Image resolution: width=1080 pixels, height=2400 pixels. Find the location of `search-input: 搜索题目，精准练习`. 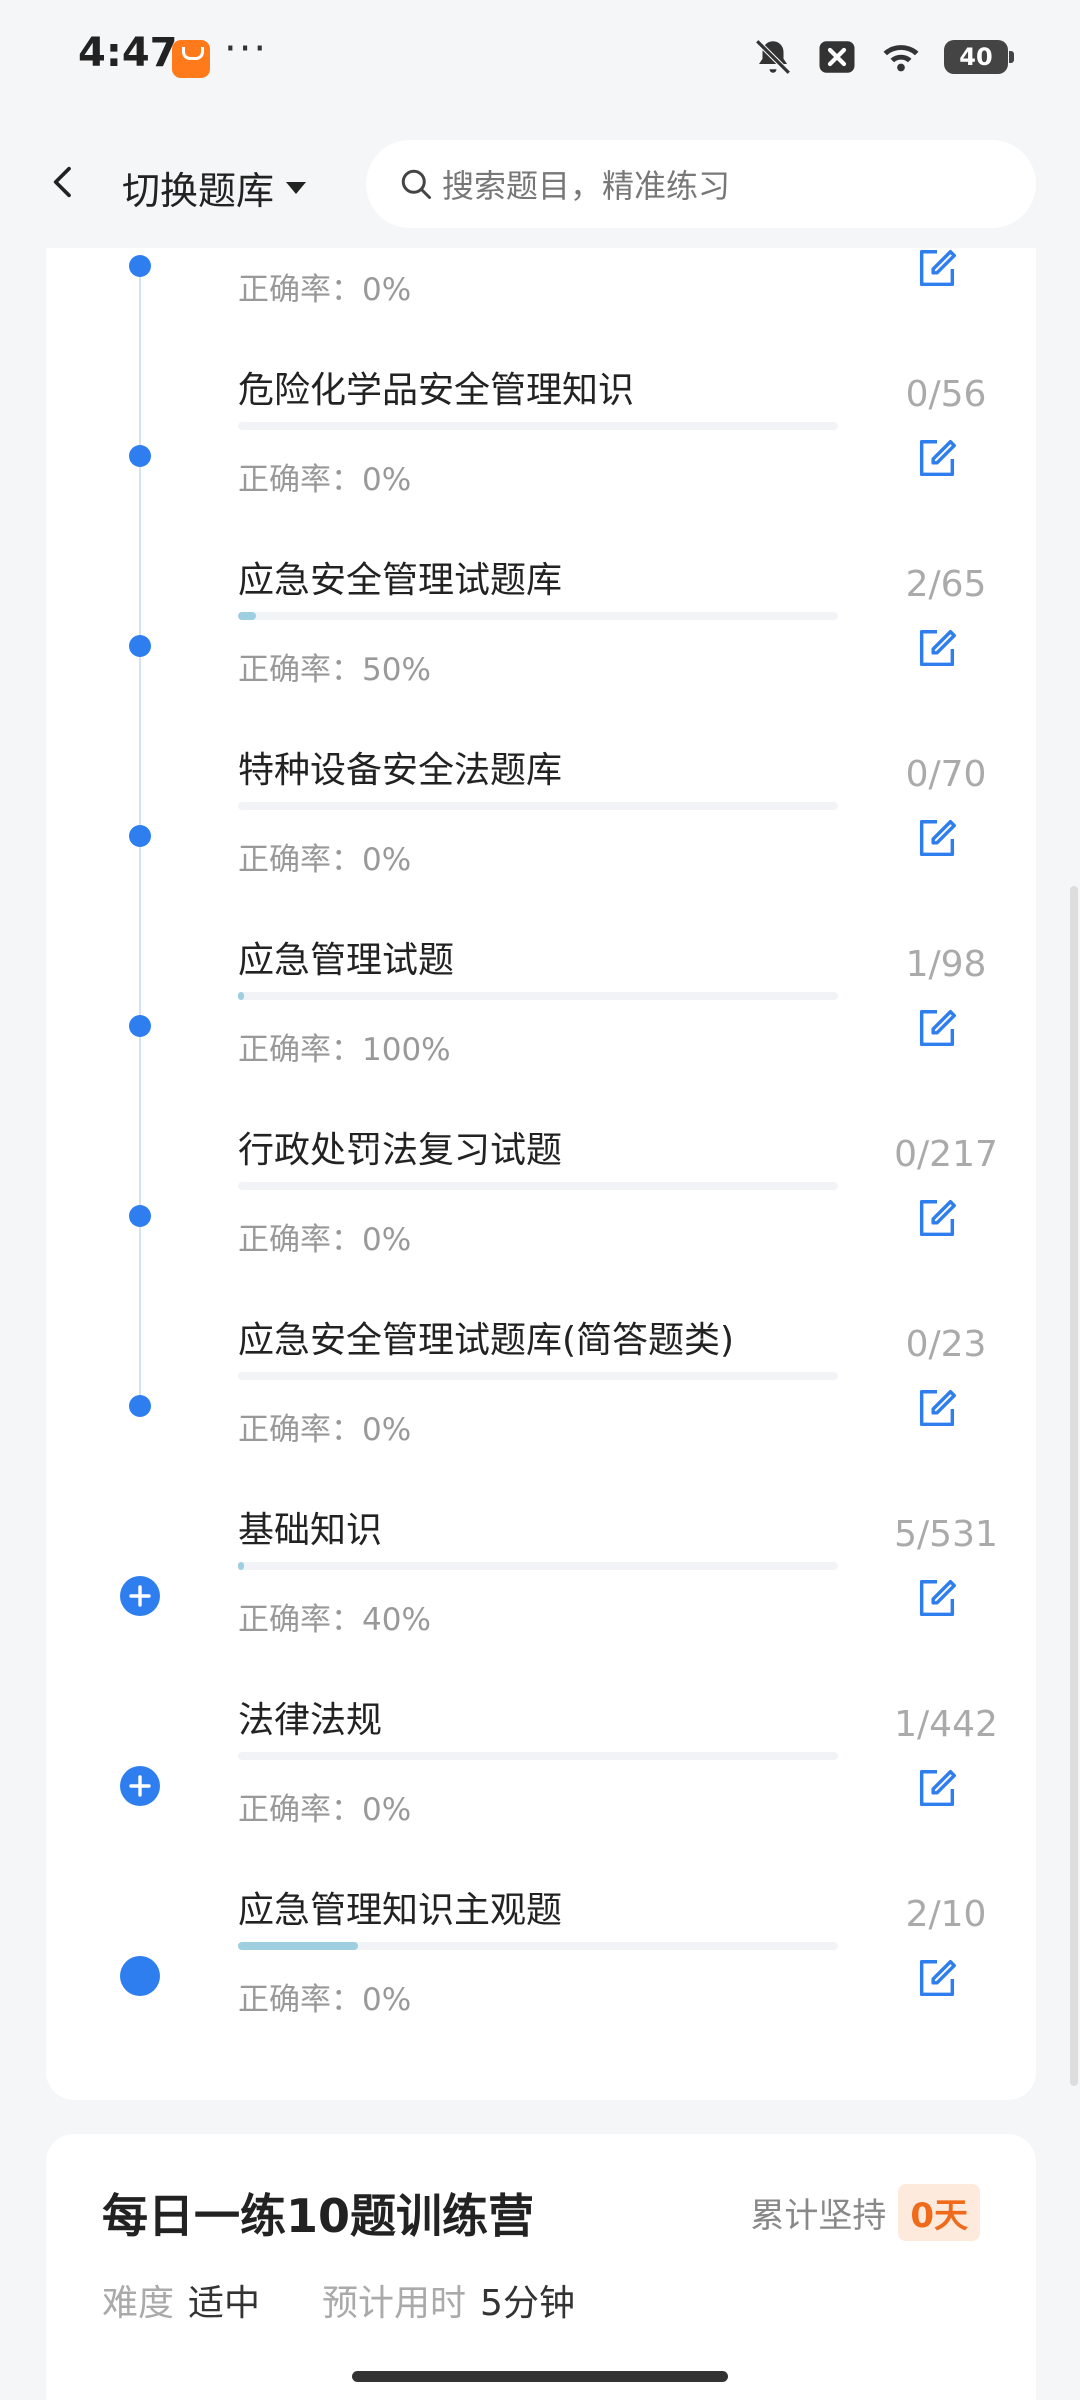

search-input: 搜索题目，精准练习 is located at coordinates (701, 184).